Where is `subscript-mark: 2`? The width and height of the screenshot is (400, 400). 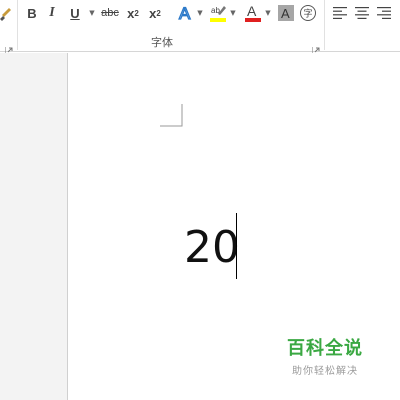 subscript-mark: 2 is located at coordinates (136, 13).